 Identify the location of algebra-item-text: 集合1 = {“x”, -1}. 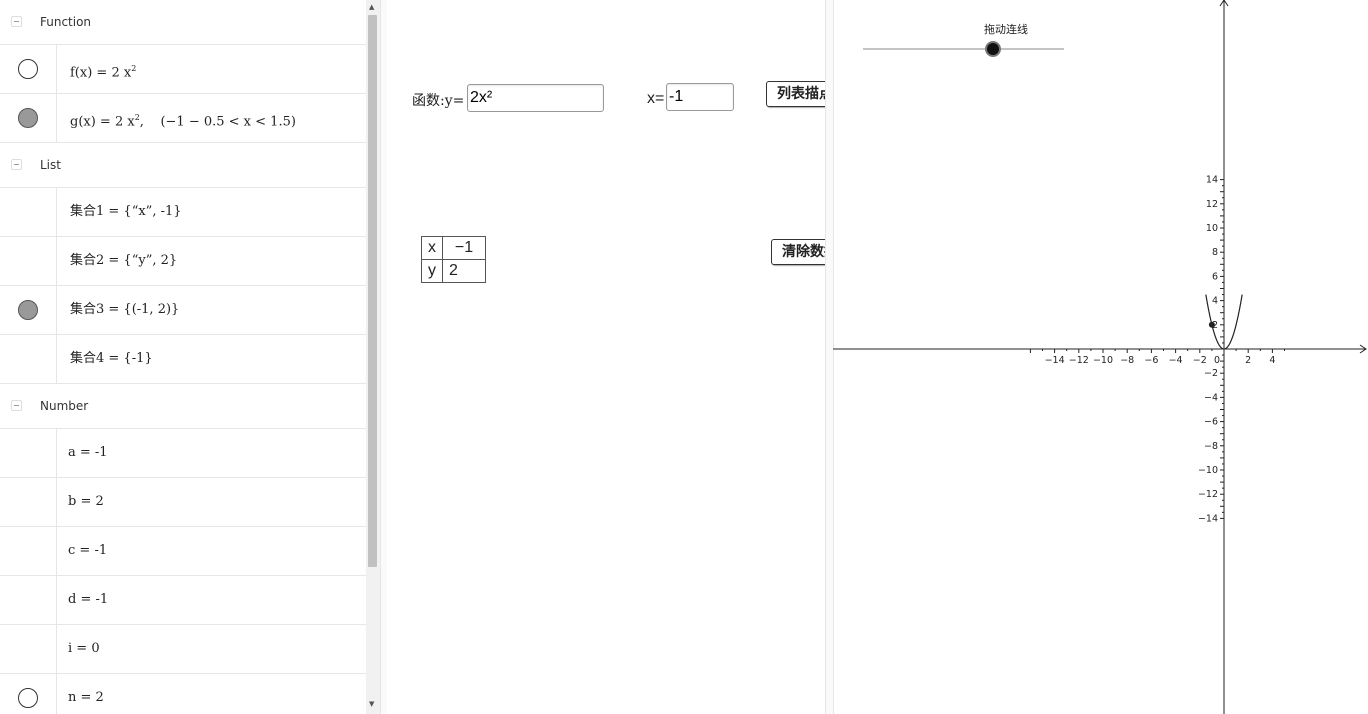
(126, 211).